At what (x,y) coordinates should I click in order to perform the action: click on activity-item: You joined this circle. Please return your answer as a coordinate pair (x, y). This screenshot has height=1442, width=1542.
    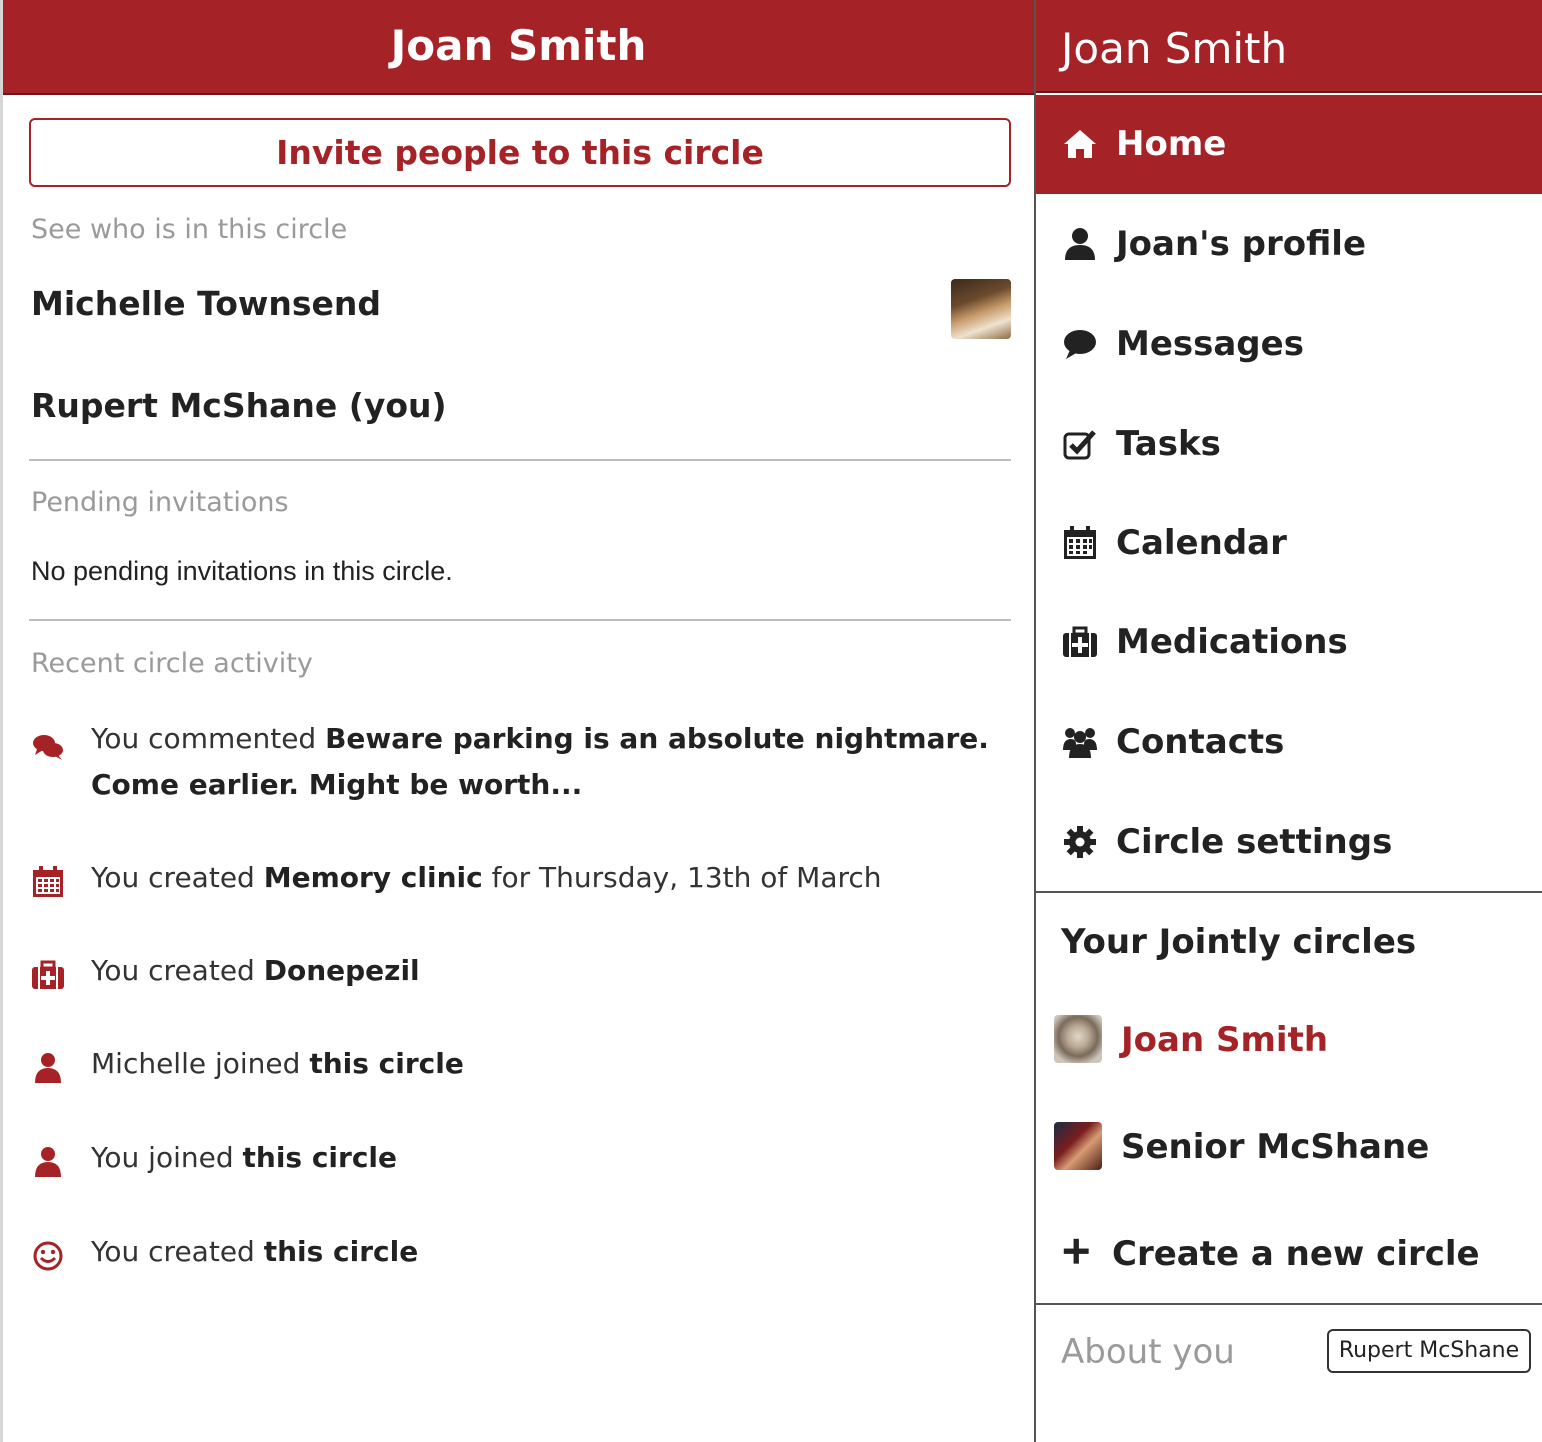
    Looking at the image, I should click on (516, 1158).